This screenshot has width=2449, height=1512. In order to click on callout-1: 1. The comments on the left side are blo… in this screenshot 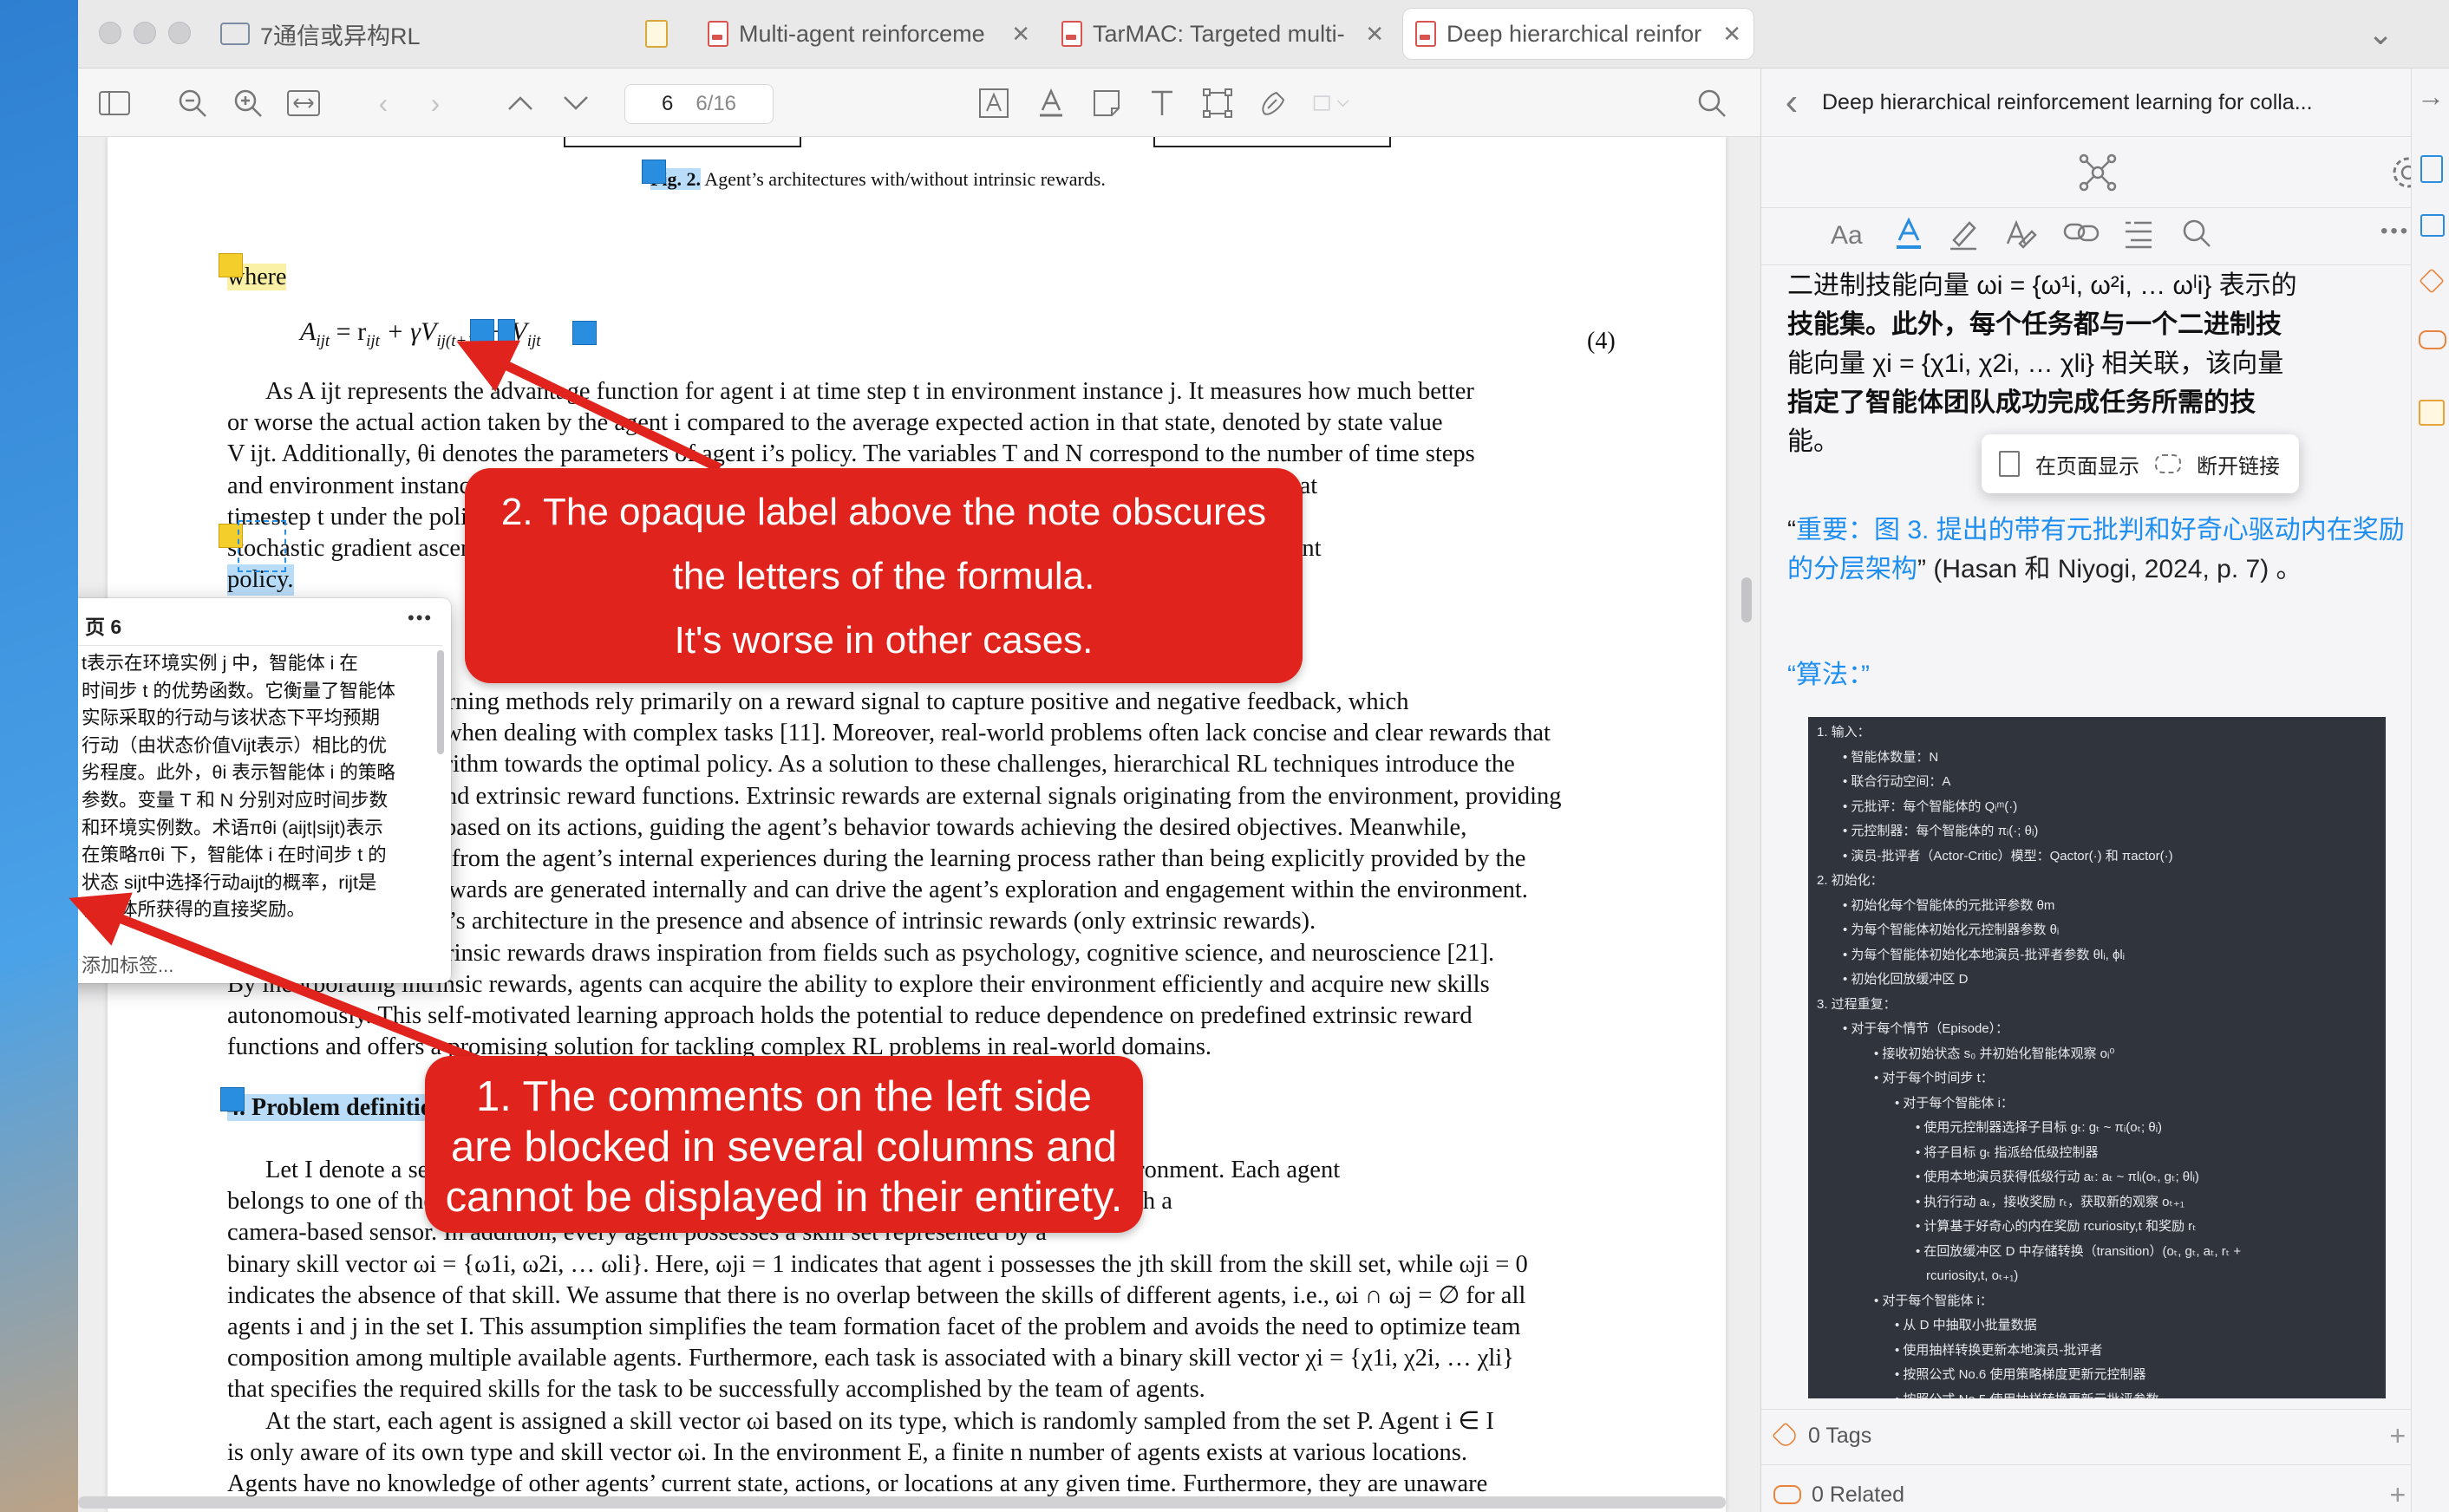, I will do `click(784, 1144)`.